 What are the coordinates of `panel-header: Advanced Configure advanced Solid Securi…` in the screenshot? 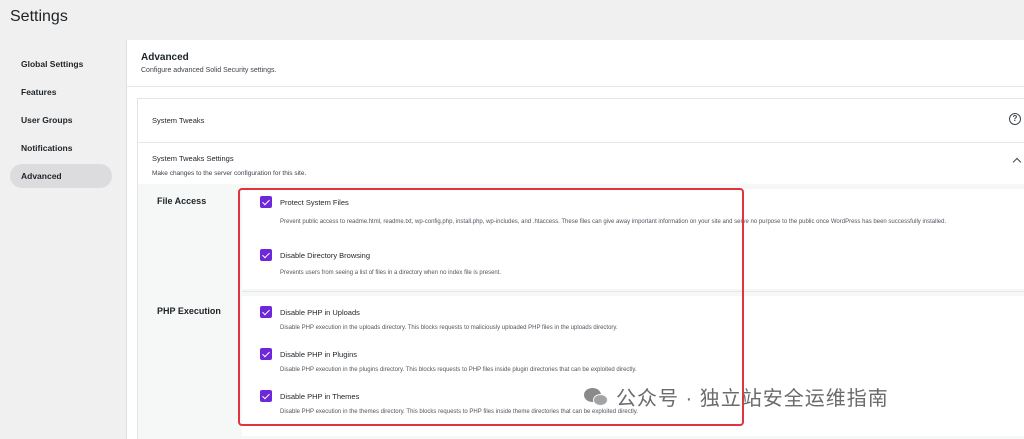 It's located at (575, 63).